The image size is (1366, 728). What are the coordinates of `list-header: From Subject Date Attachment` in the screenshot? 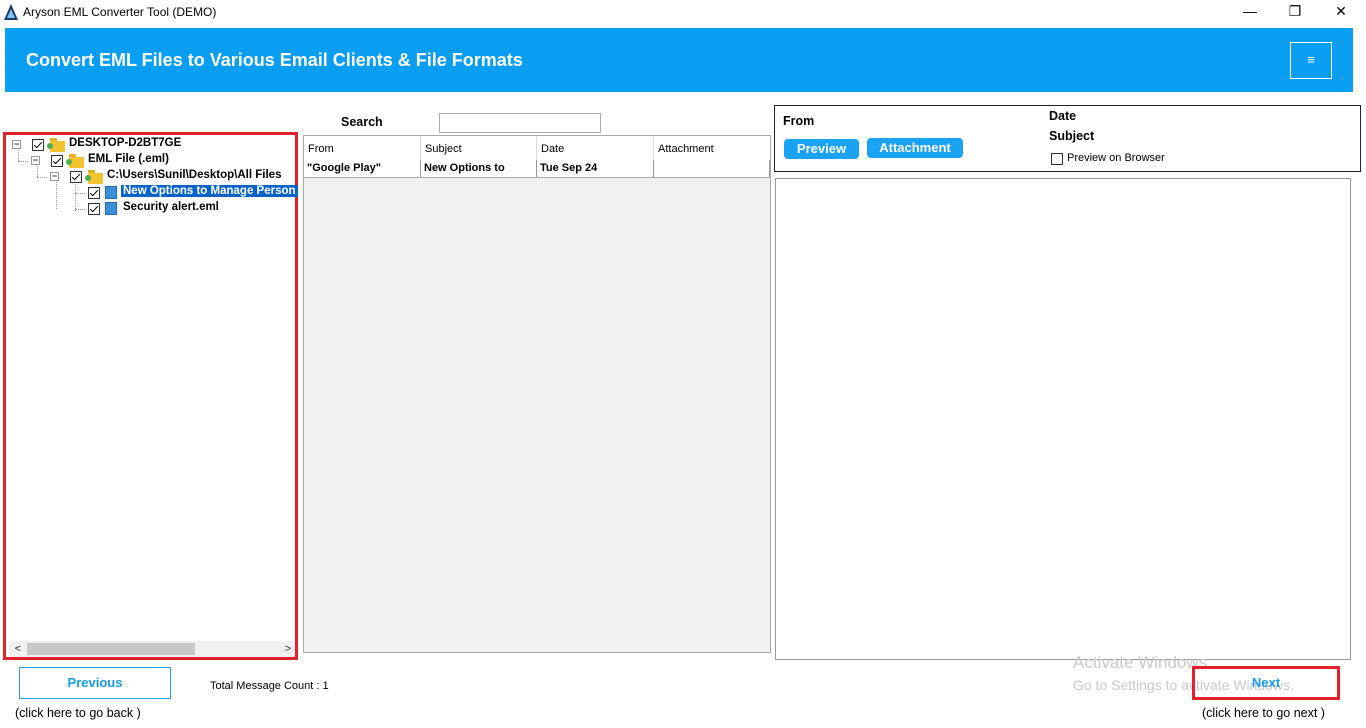 It's located at (537, 148).